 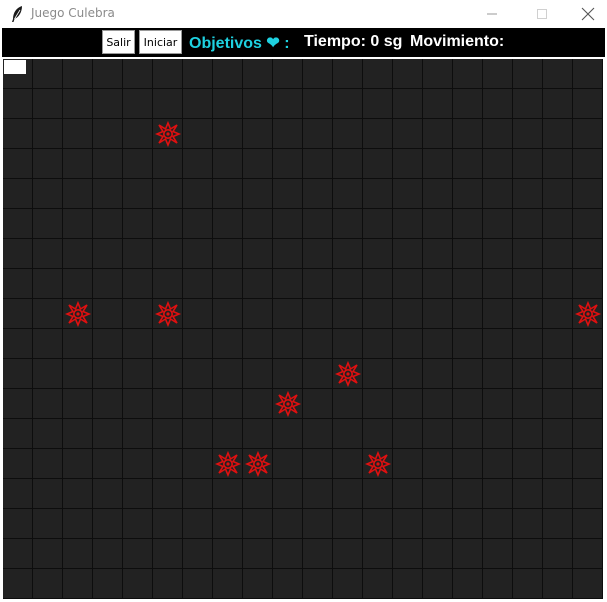 I want to click on close-button, so click(x=586, y=14).